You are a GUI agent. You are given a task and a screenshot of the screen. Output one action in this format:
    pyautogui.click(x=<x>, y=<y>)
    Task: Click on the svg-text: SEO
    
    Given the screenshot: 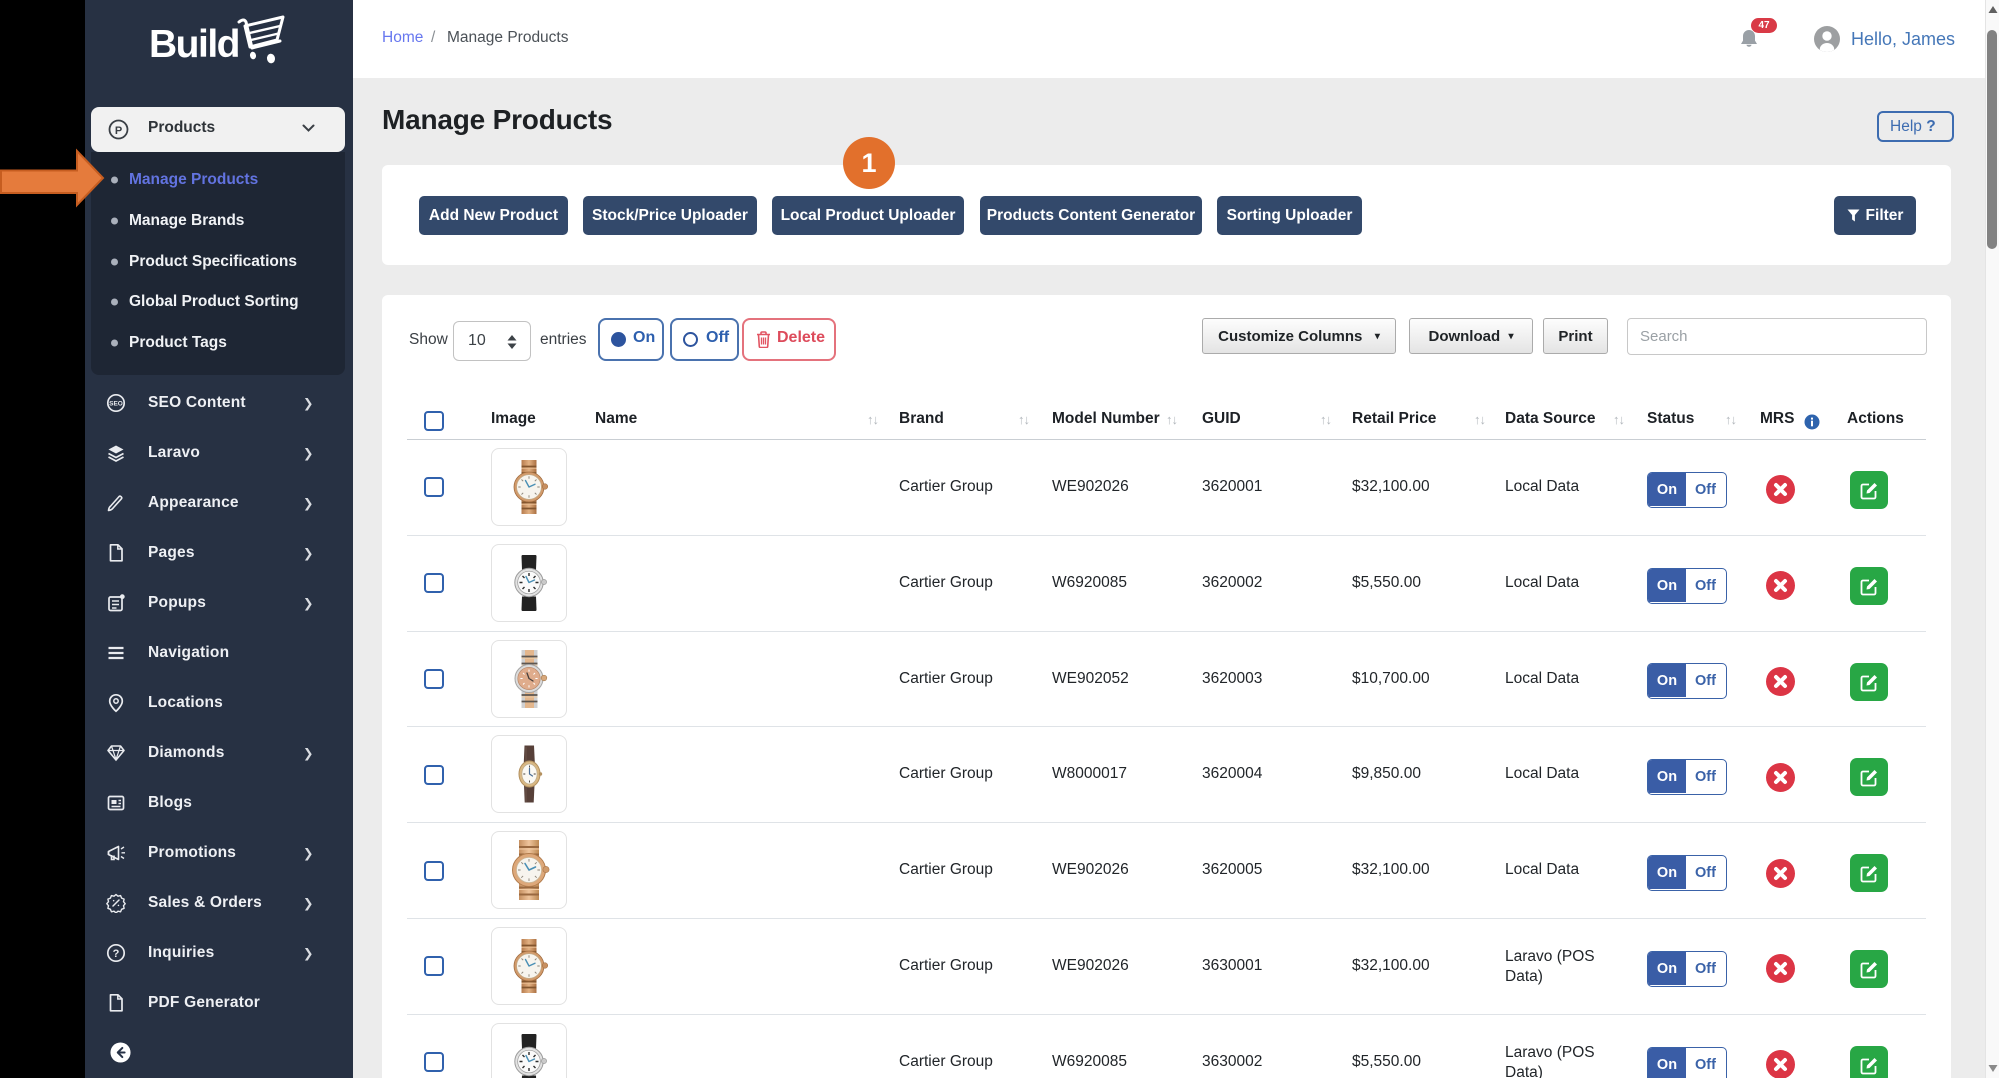 What is the action you would take?
    pyautogui.click(x=116, y=404)
    